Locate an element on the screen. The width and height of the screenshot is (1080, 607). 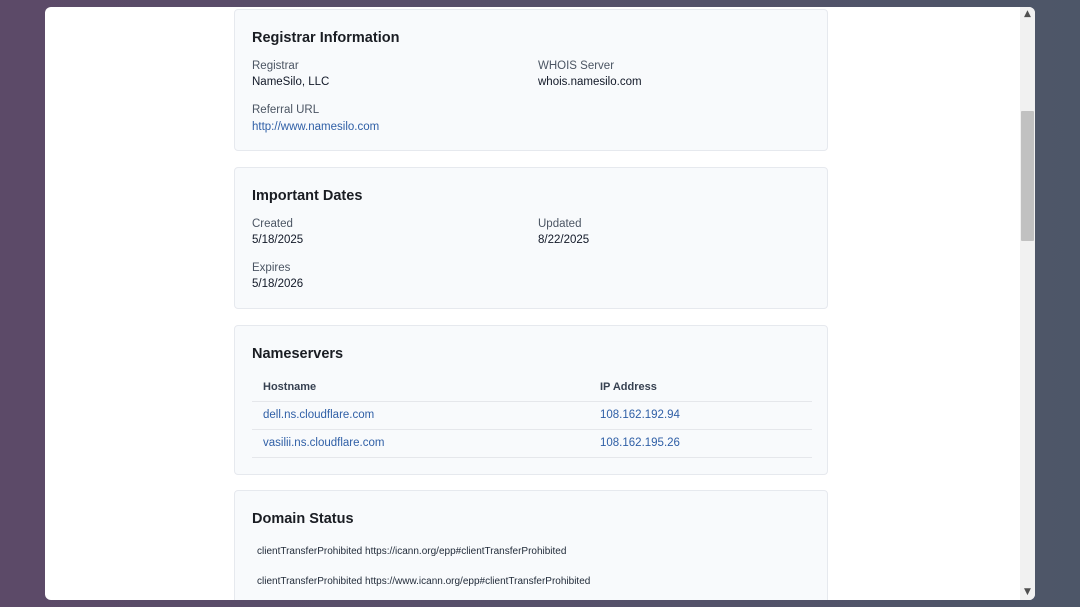
vertical-scrollbar: ▲ ▼ is located at coordinates (1027, 303).